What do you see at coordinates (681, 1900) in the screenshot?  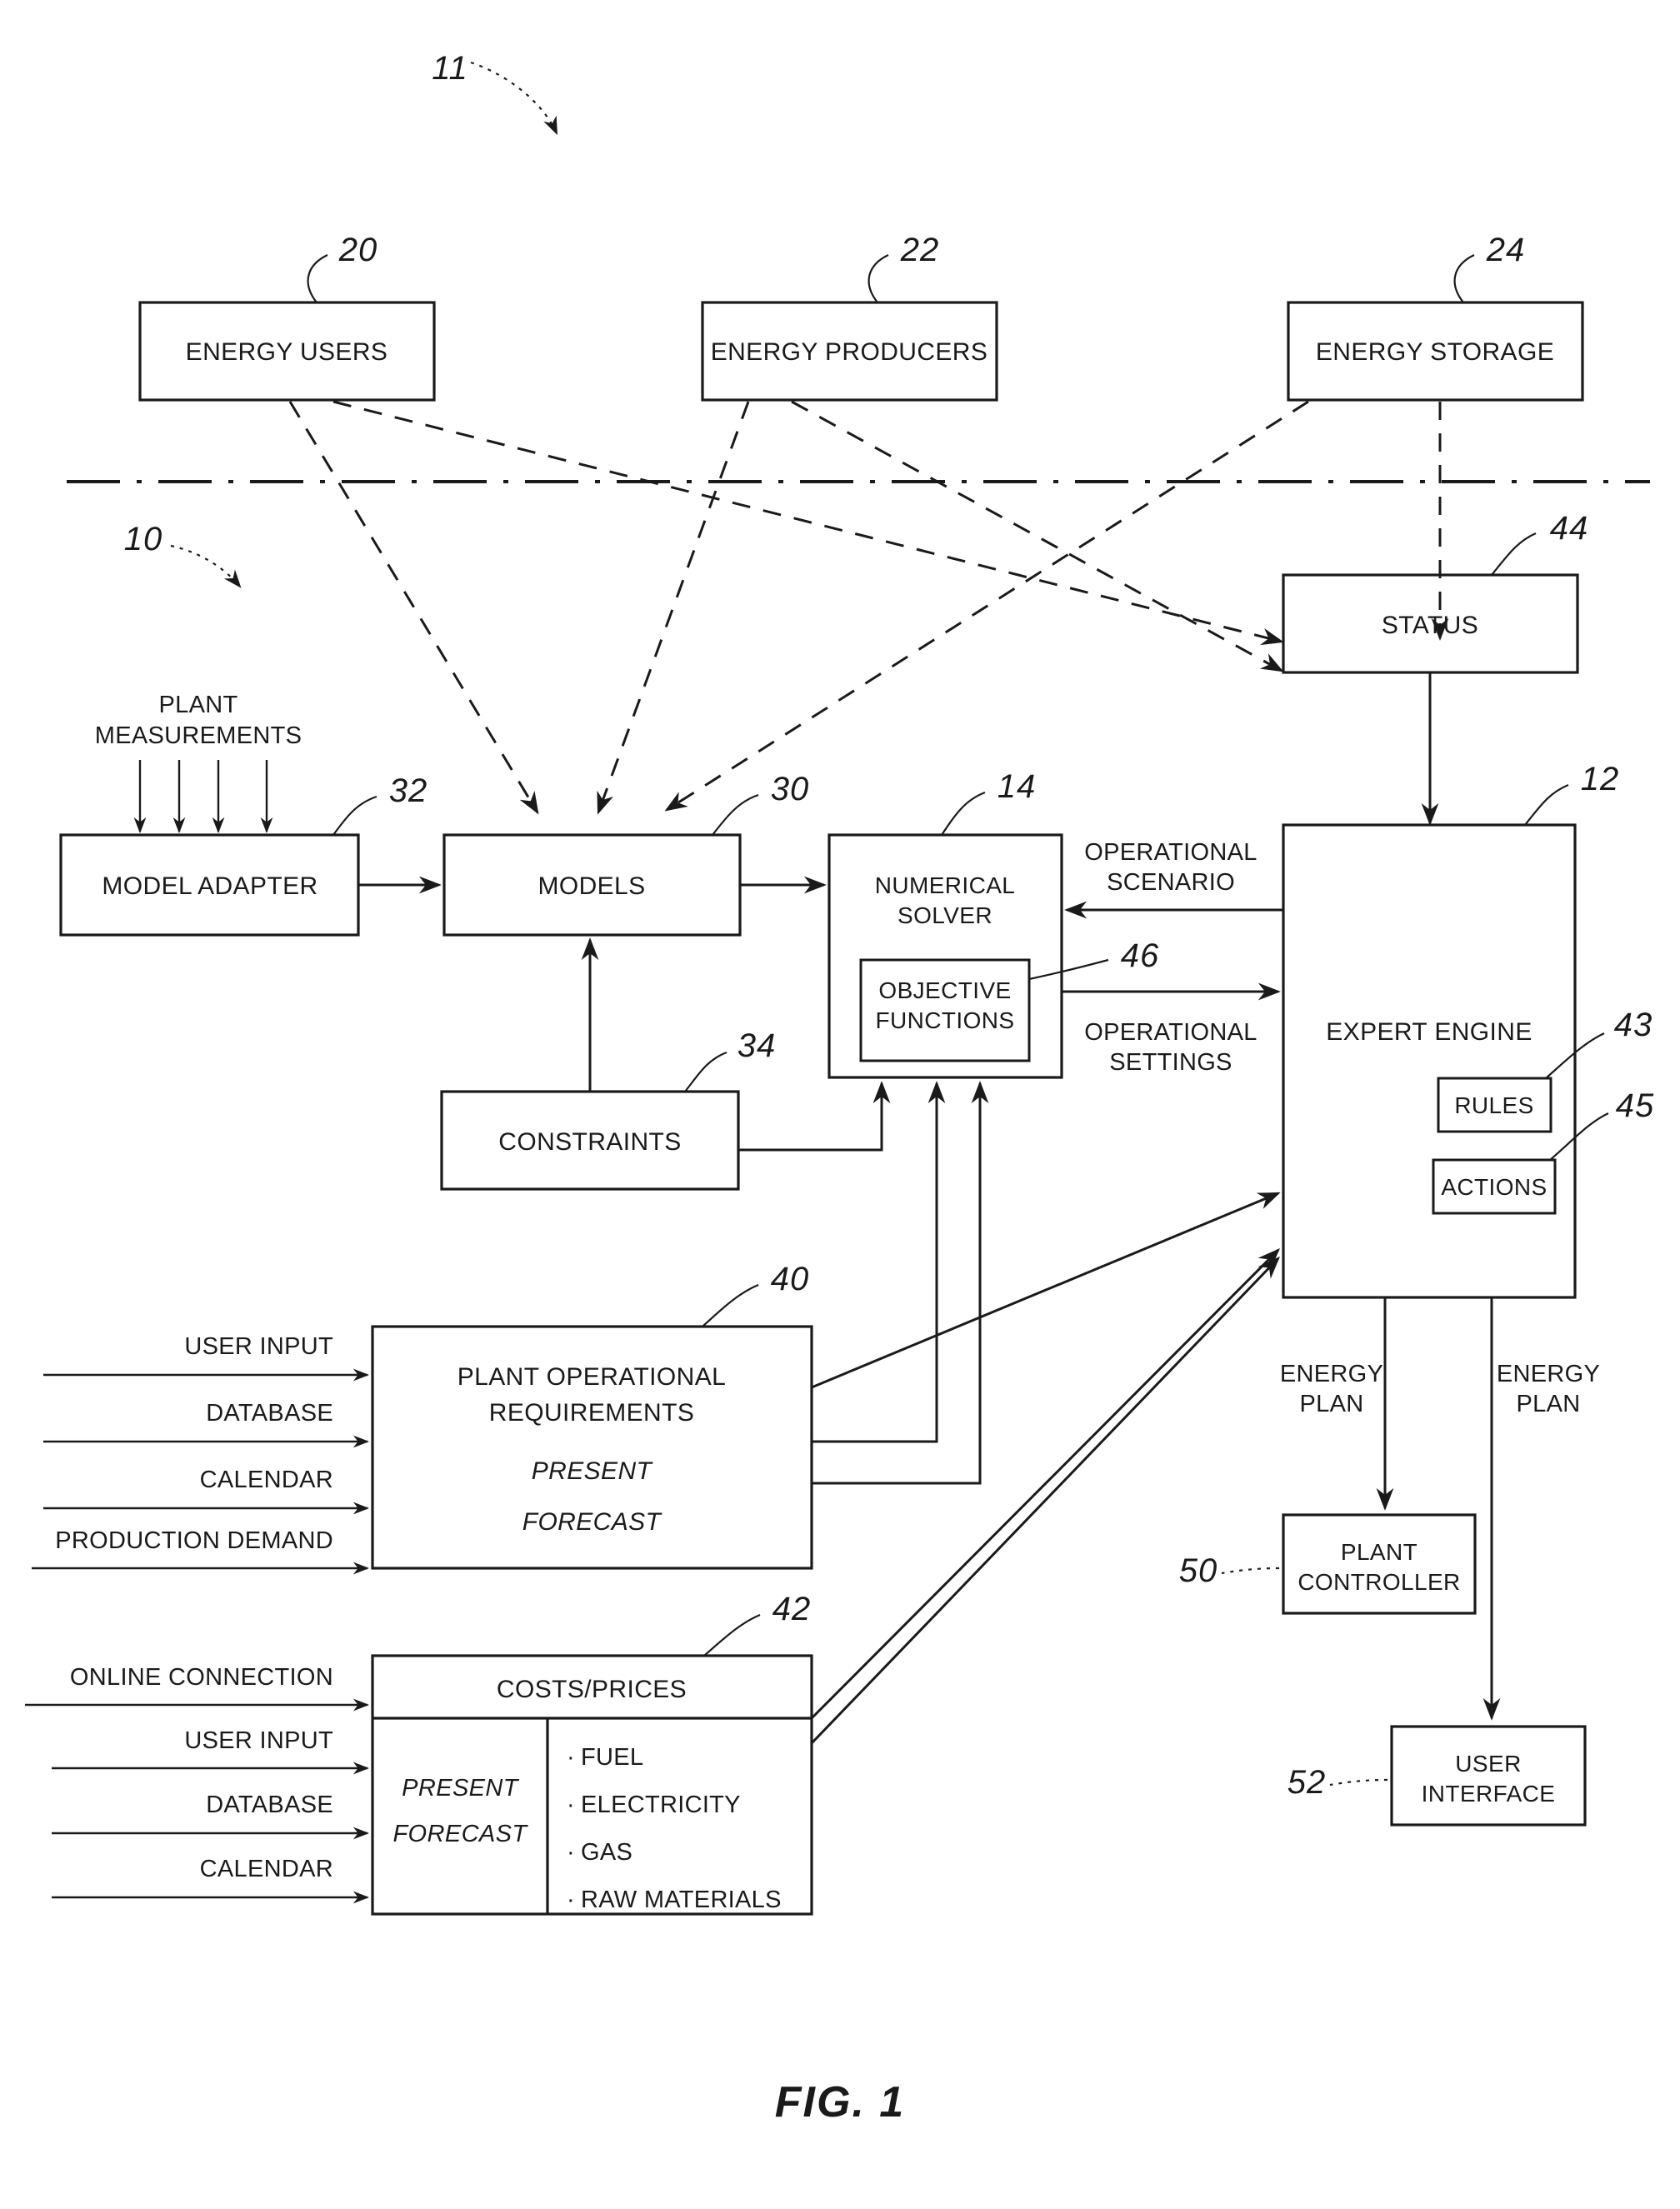 I see `costs-item-3: RAW MATERIALS` at bounding box center [681, 1900].